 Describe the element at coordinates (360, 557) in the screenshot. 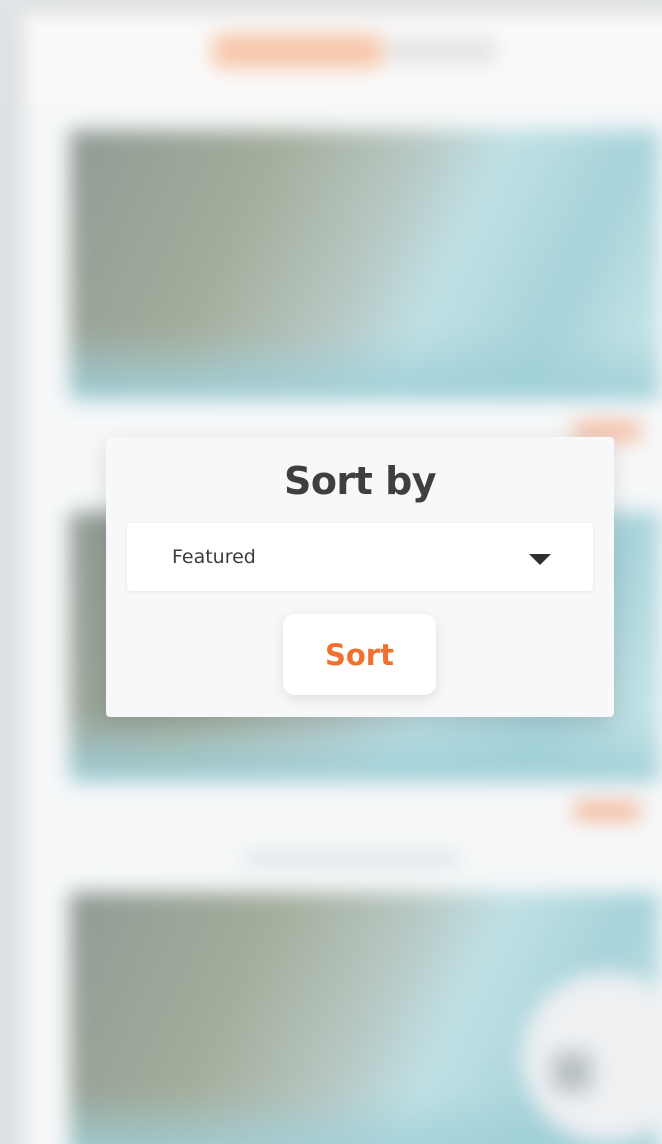

I see `sort-by-select: Featured` at that location.